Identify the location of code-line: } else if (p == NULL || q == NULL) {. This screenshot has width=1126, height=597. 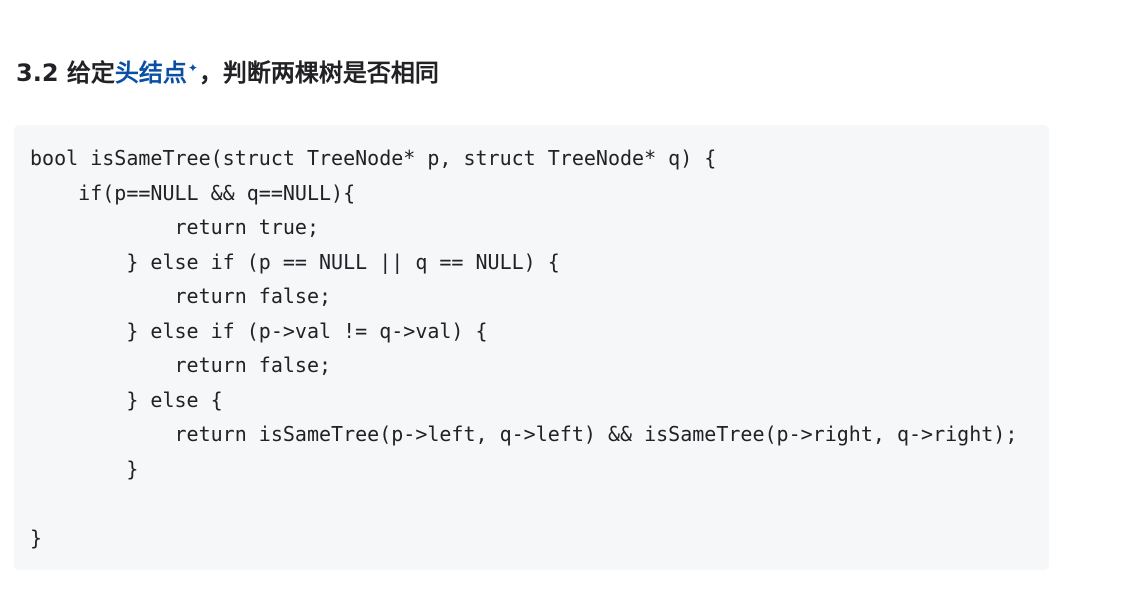
(295, 261).